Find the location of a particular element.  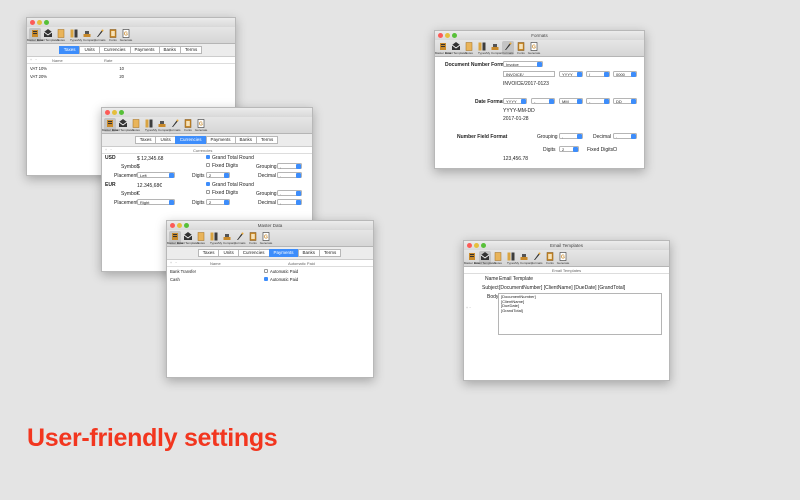

grouping-popup: . is located at coordinates (289, 193).